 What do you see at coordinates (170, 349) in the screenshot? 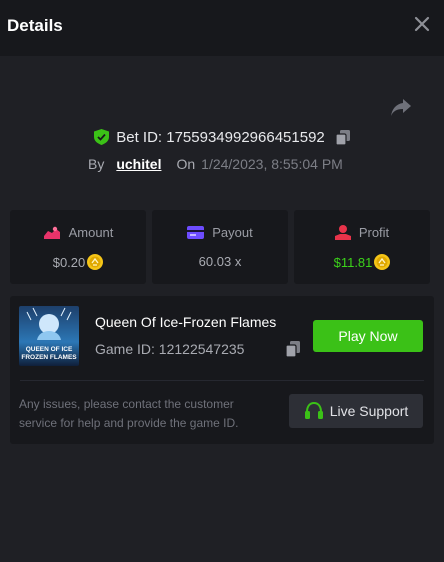
I see `game-id: Game ID: 12122547235` at bounding box center [170, 349].